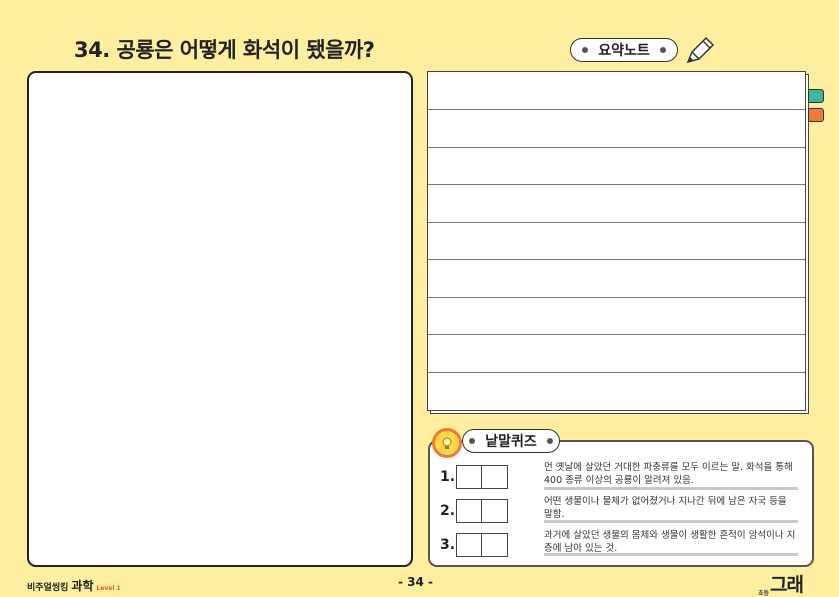 The height and width of the screenshot is (597, 839). I want to click on lightbulb-icon, so click(447, 443).